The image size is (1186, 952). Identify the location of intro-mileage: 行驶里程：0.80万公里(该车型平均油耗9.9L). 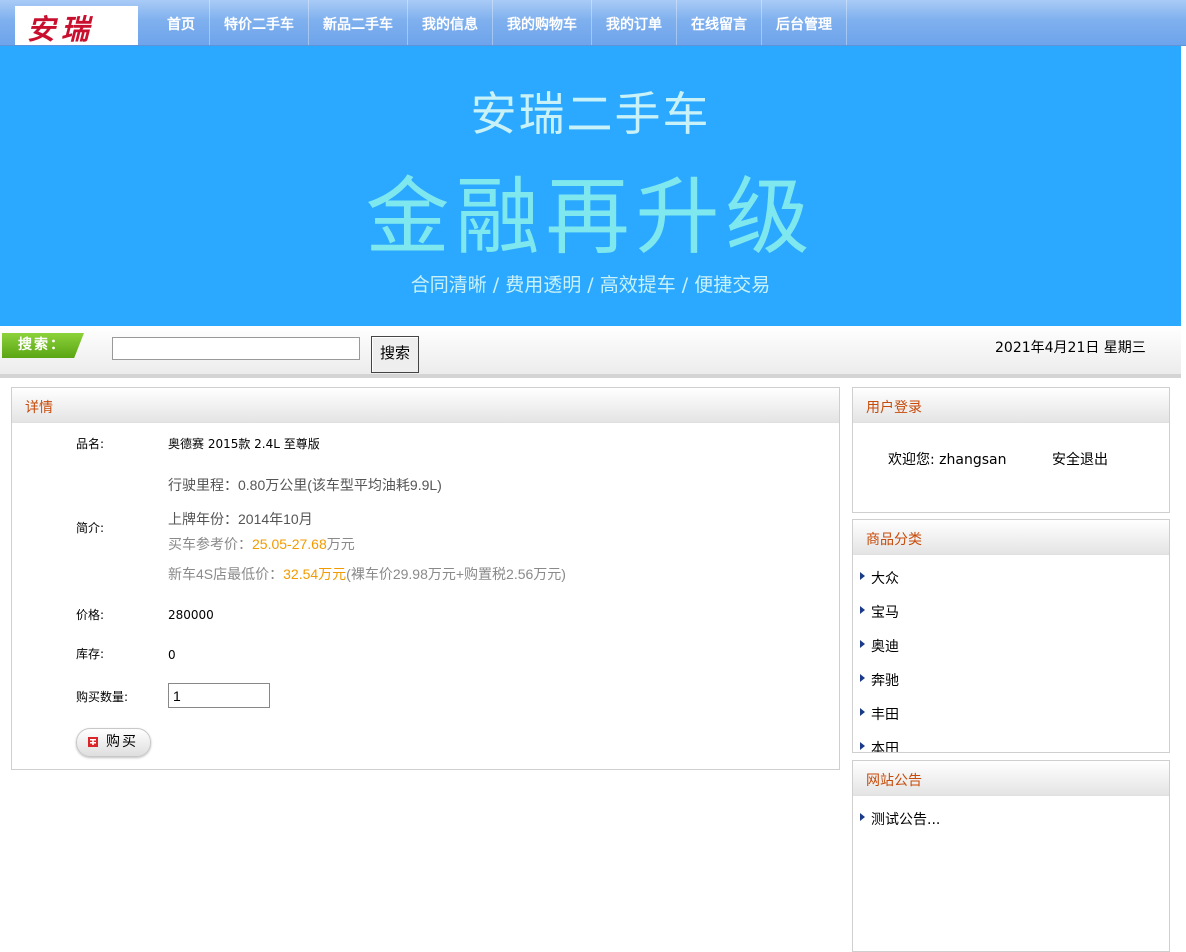
(305, 485).